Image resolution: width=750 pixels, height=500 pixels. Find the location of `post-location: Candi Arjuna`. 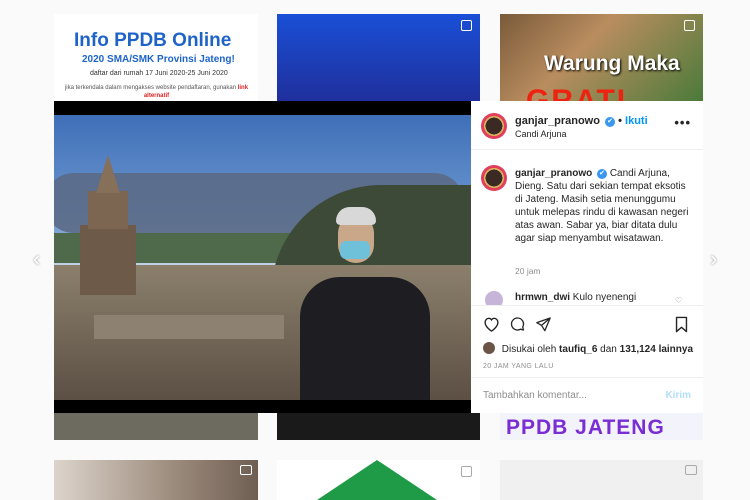

post-location: Candi Arjuna is located at coordinates (541, 134).